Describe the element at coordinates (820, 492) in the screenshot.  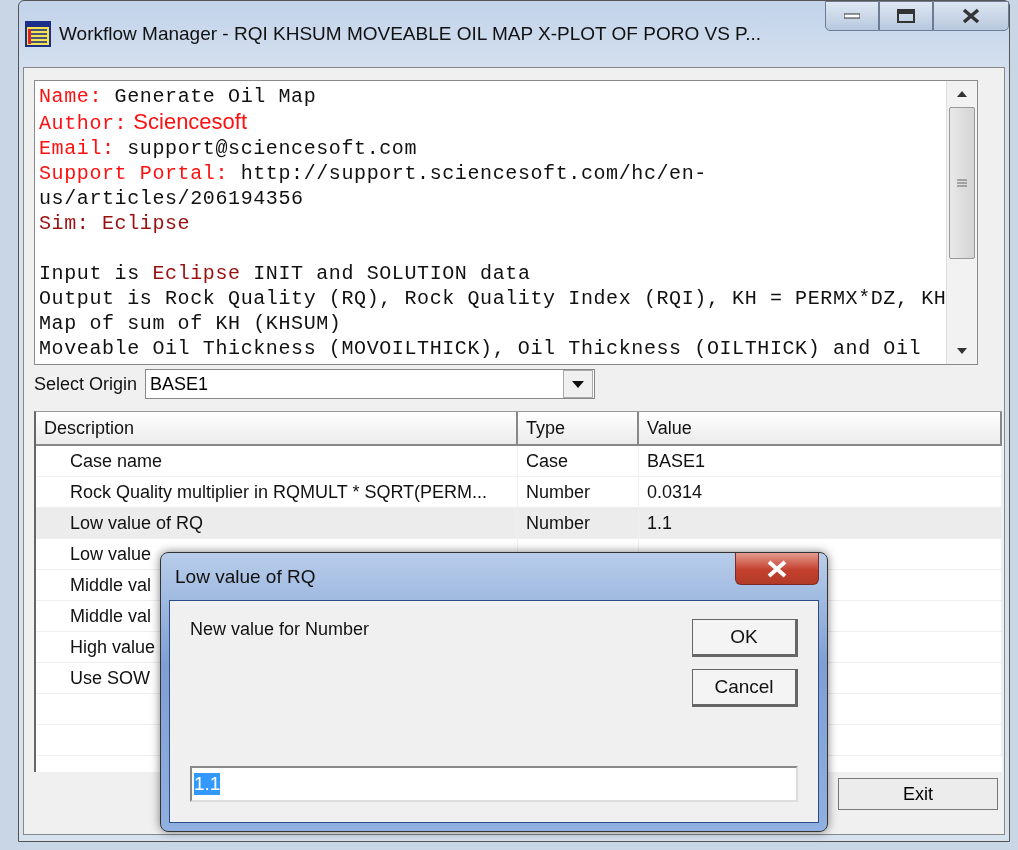
I see `table-cell: 0.0314` at that location.